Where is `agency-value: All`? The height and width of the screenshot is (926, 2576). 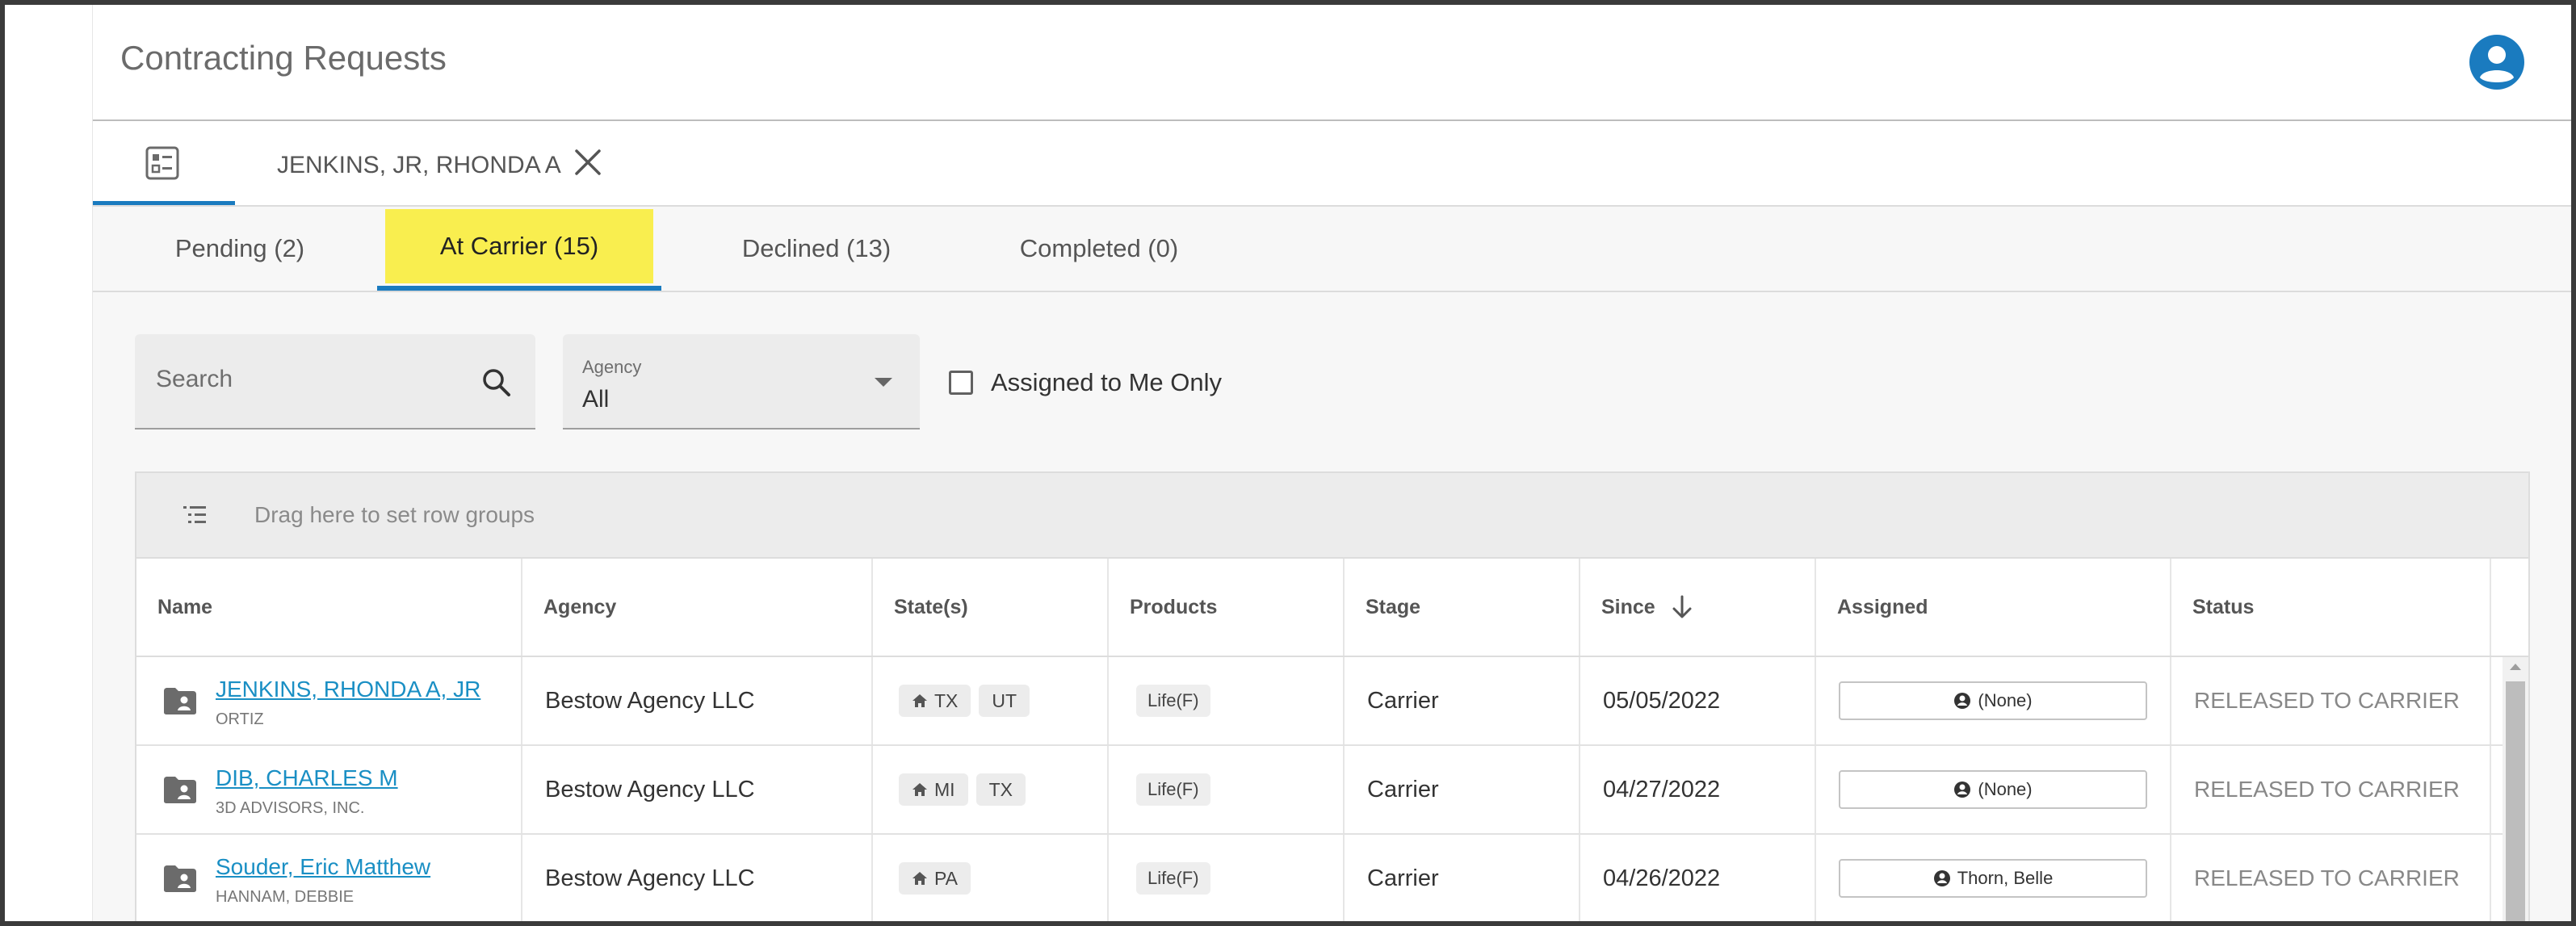
agency-value: All is located at coordinates (596, 399).